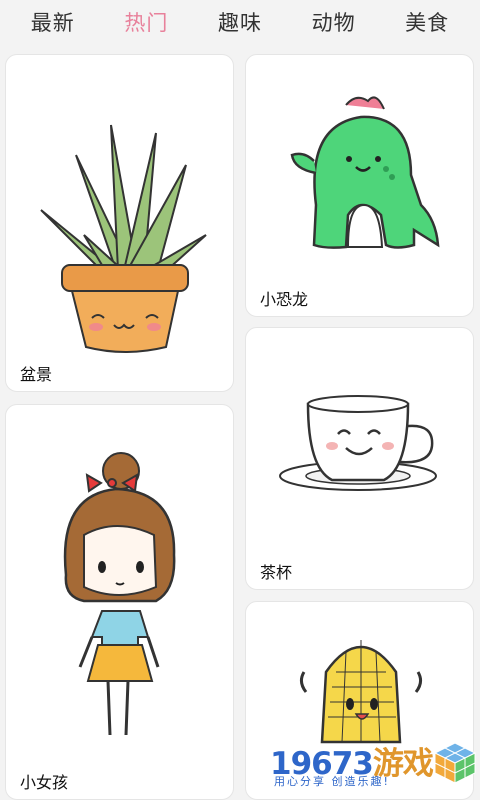 This screenshot has height=800, width=480. Describe the element at coordinates (358, 443) in the screenshot. I see `teacup-illustration` at that location.